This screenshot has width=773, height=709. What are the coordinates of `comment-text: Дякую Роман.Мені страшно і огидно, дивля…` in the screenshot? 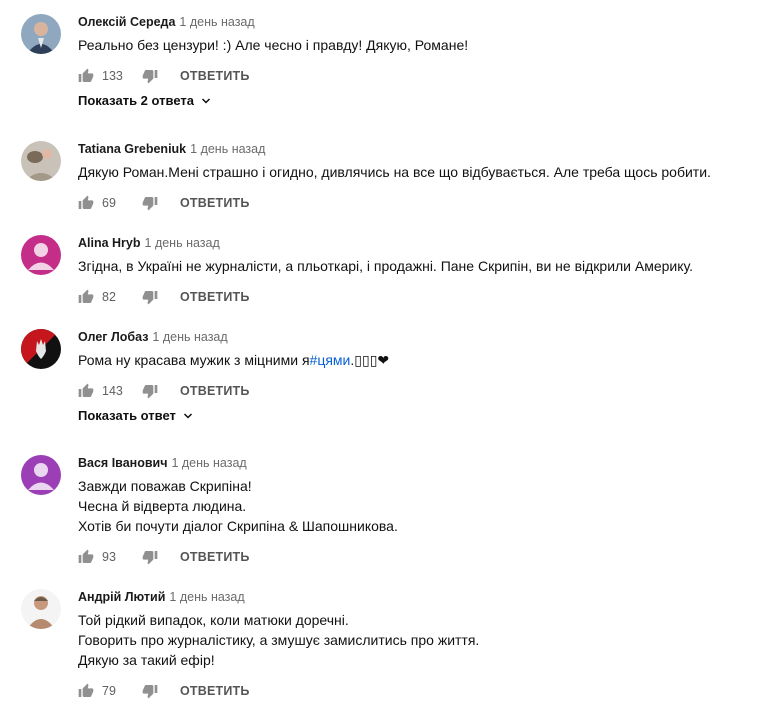 It's located at (420, 172).